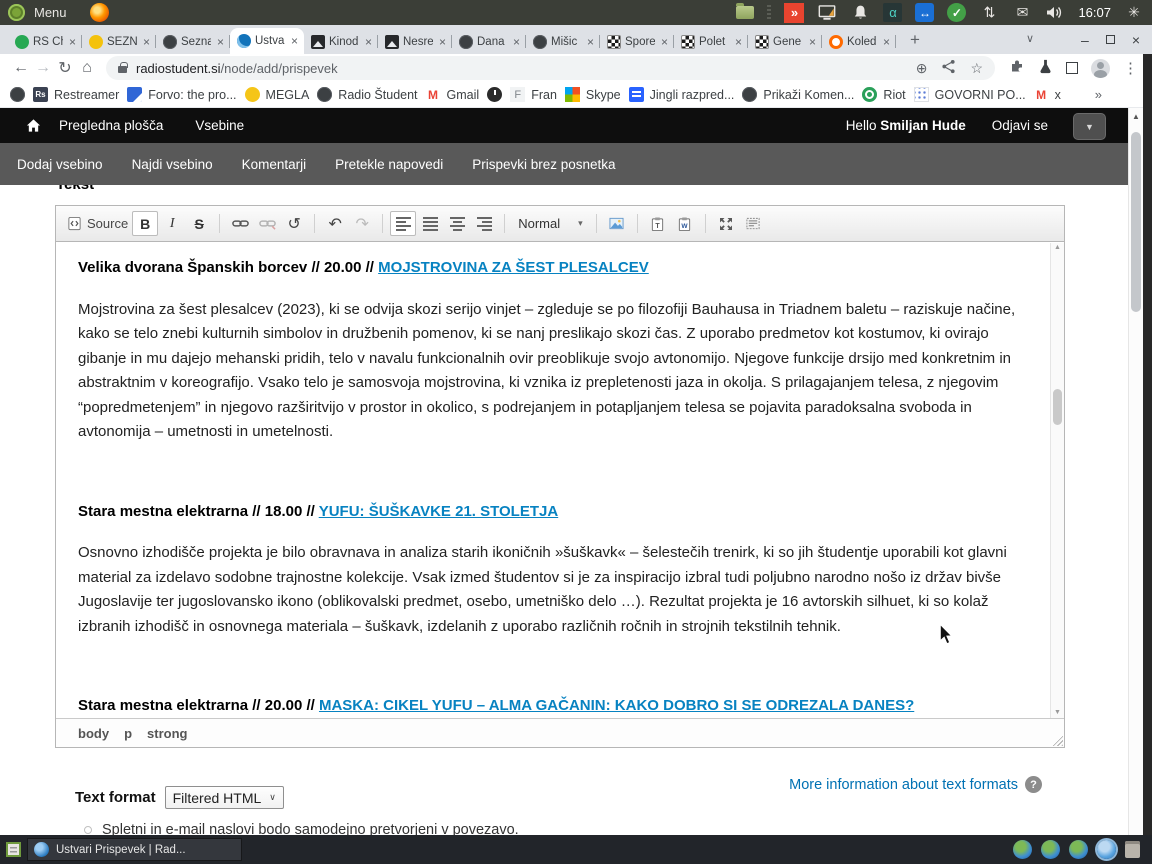 The height and width of the screenshot is (864, 1152). I want to click on redo-button: ↷, so click(362, 223).